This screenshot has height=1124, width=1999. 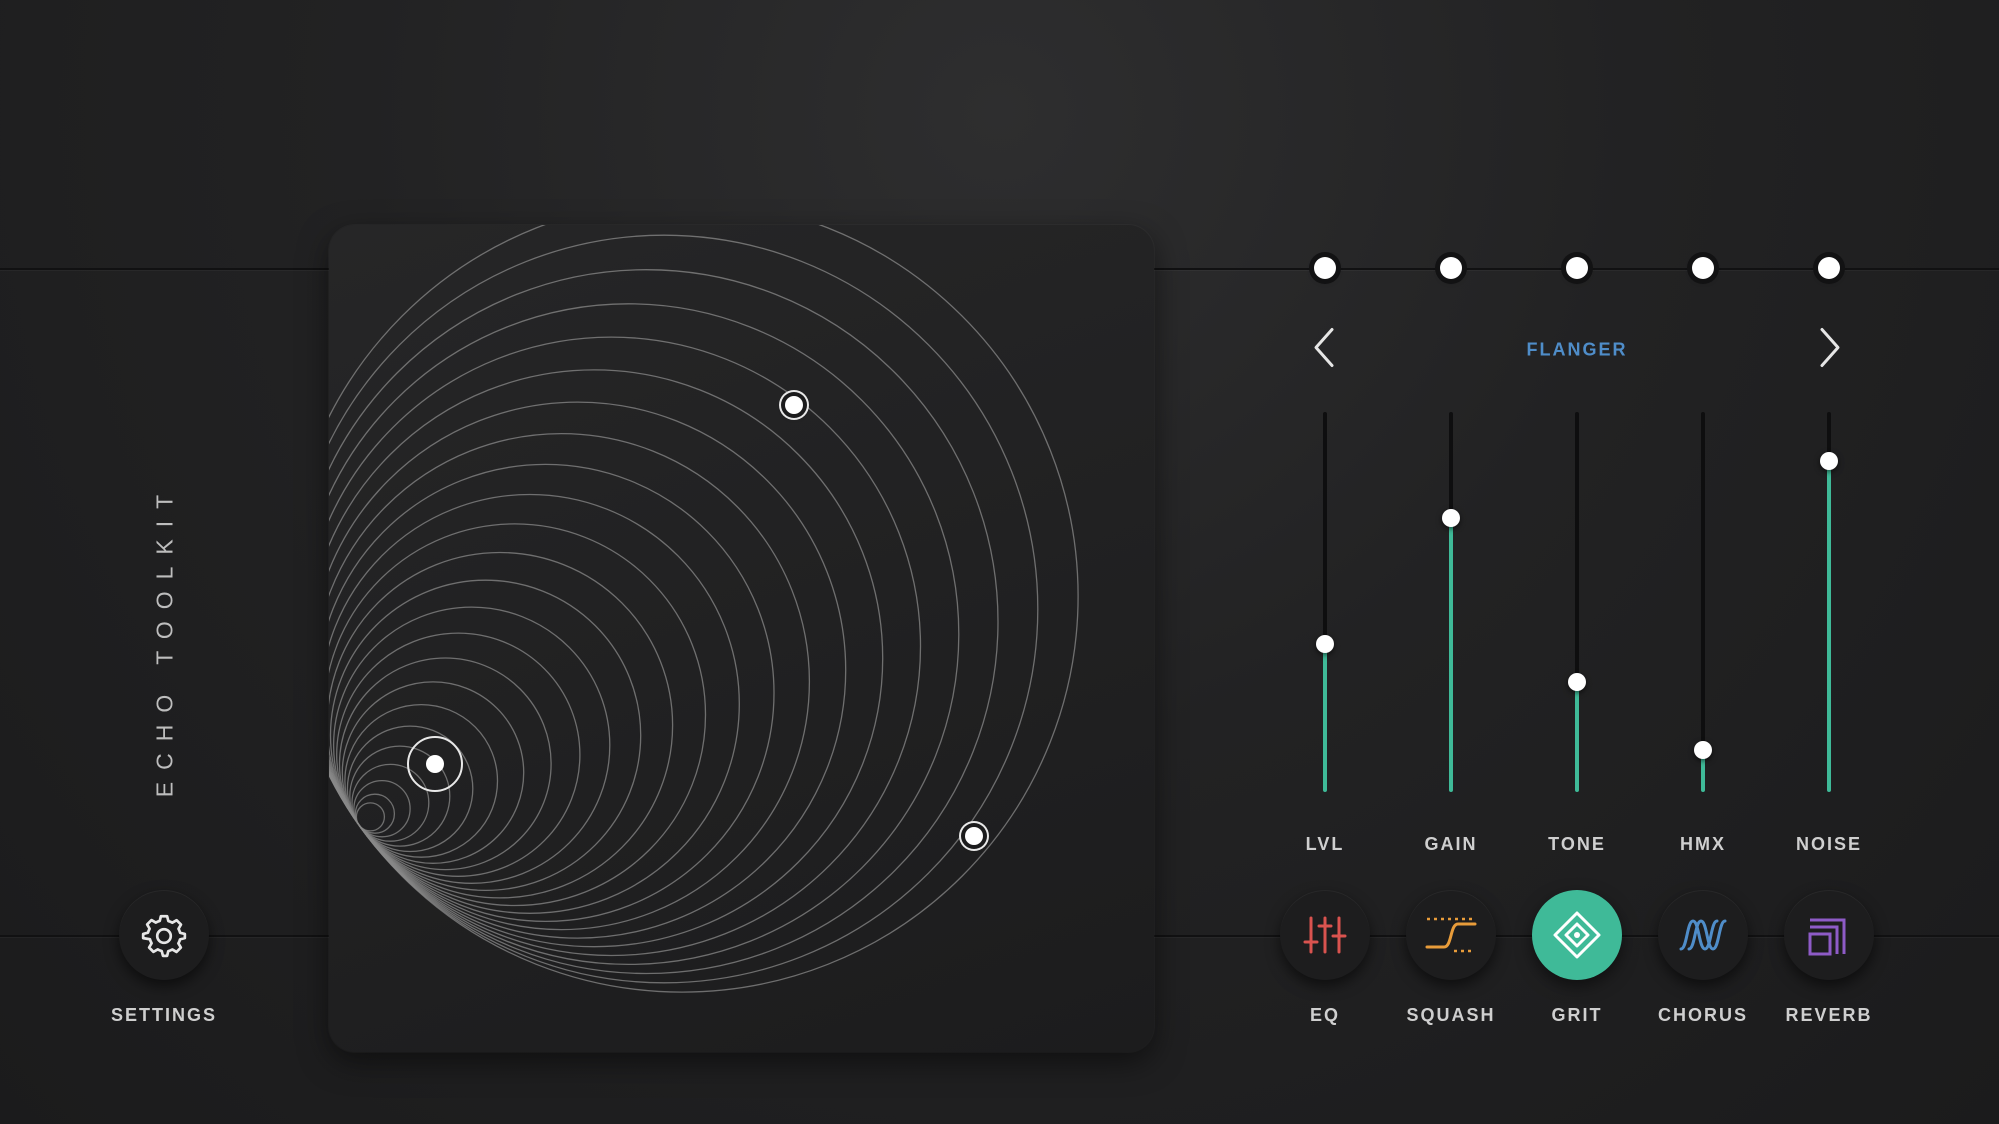 I want to click on compressor-curve-icon, so click(x=1451, y=935).